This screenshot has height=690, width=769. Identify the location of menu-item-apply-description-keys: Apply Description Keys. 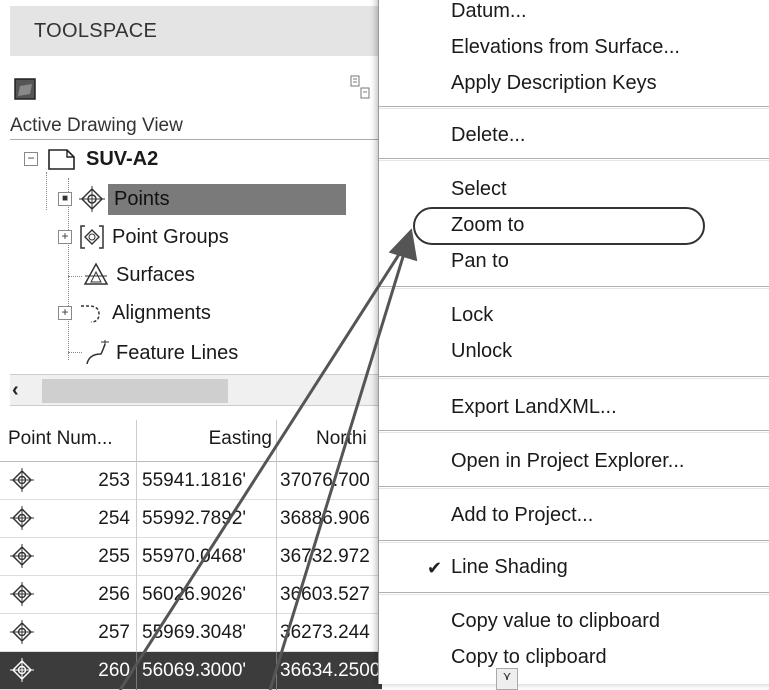
(554, 83).